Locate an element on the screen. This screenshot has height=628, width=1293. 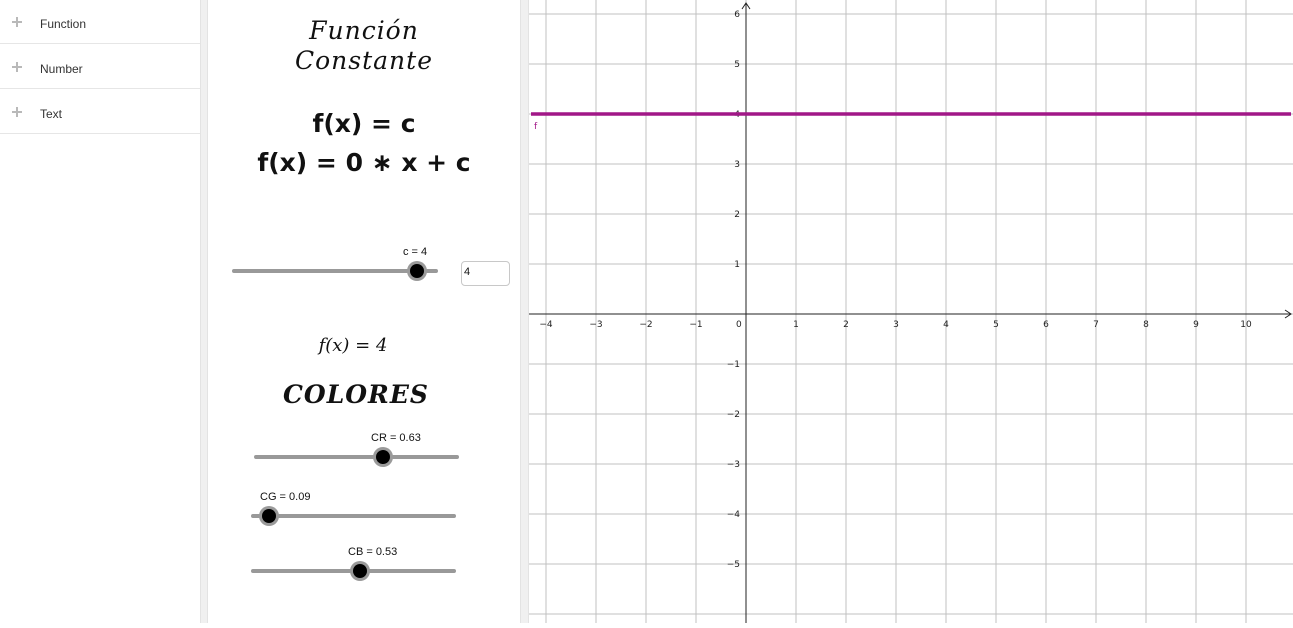
y-tick-label: 1 is located at coordinates (737, 265).